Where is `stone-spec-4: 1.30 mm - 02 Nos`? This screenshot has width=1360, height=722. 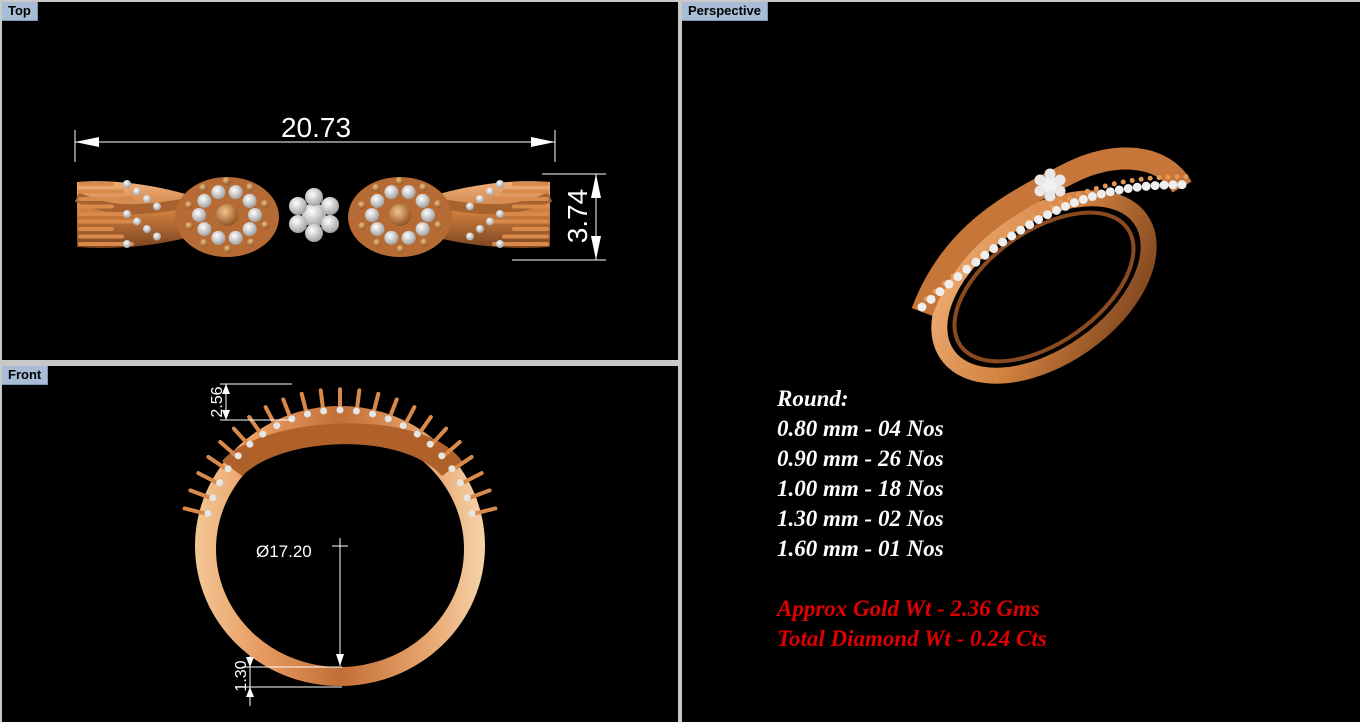
stone-spec-4: 1.30 mm - 02 Nos is located at coordinates (860, 518).